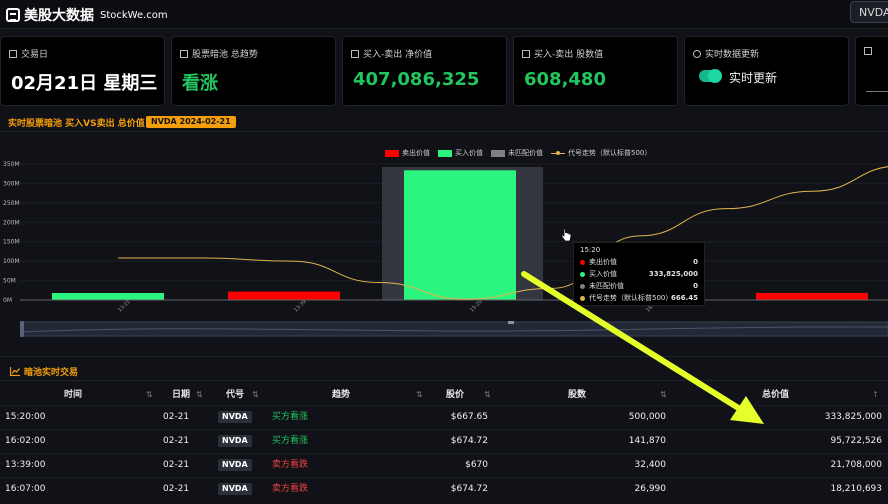 This screenshot has width=888, height=504. What do you see at coordinates (444, 395) in the screenshot?
I see `trades-table-header: 时间 ⇅ 日期 ⇅ 代号 ⇅ 趋势 ⇅ 股价 ⇅ 股数 ⇅ 总价值 ↑` at bounding box center [444, 395].